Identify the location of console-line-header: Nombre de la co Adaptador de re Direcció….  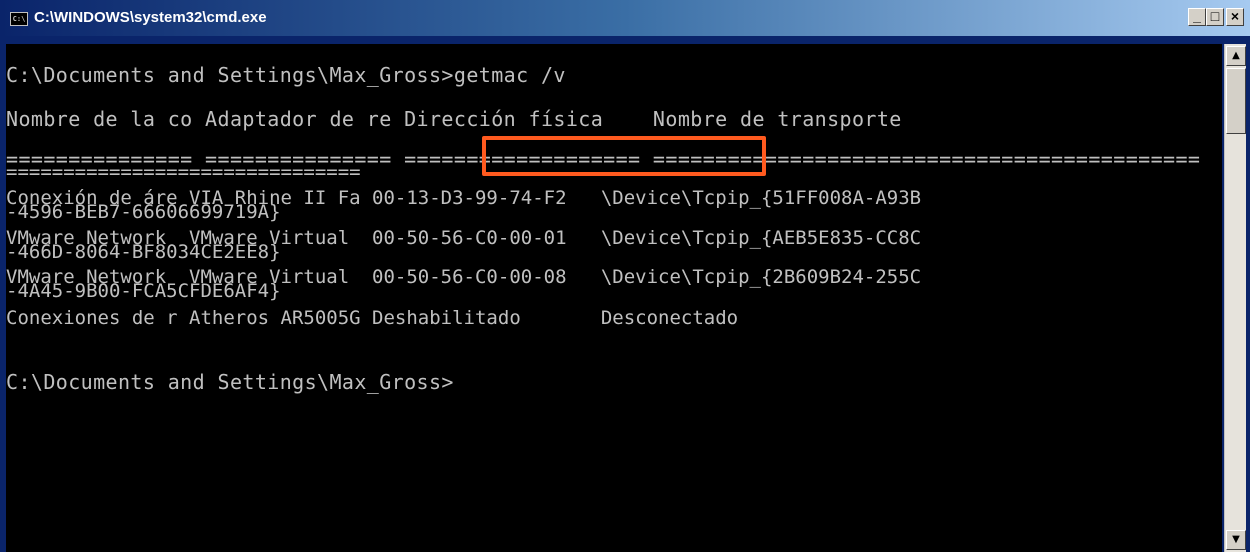
(454, 119).